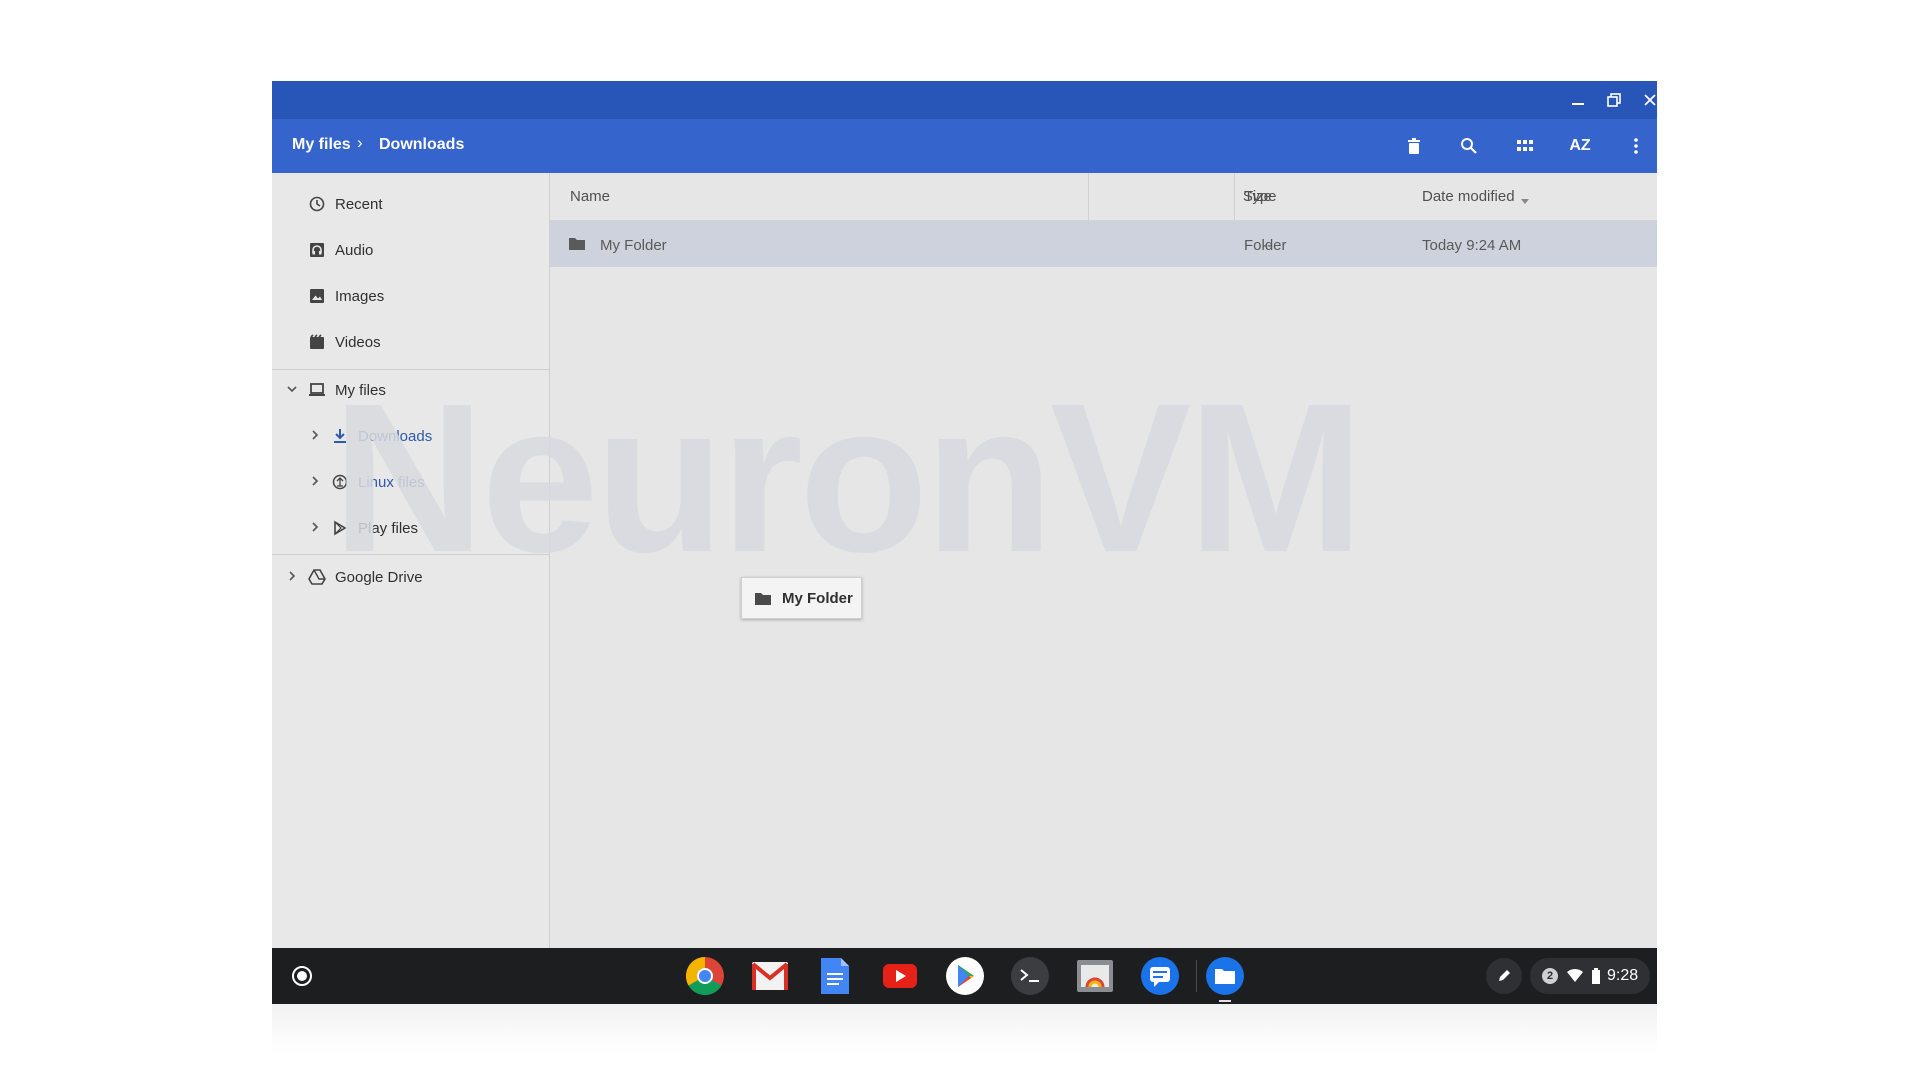  I want to click on sidebar-label: Google Drive, so click(379, 577).